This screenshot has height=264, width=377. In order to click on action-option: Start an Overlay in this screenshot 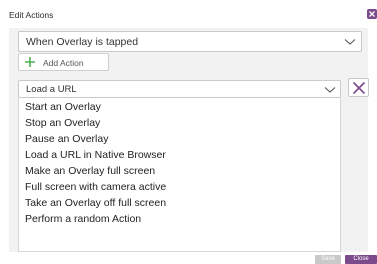, I will do `click(180, 107)`.